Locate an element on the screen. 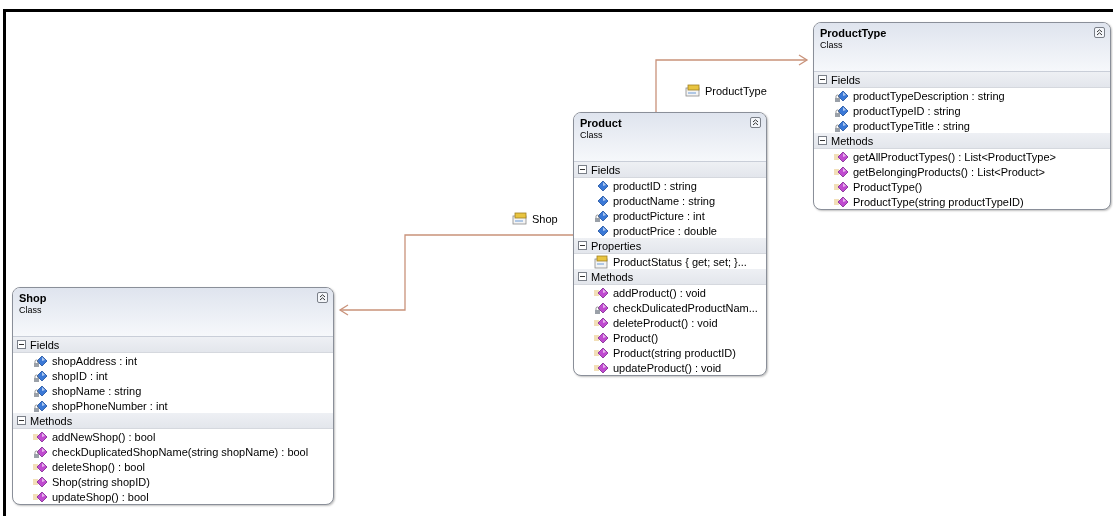 The width and height of the screenshot is (1113, 516). class-name: Product is located at coordinates (601, 123).